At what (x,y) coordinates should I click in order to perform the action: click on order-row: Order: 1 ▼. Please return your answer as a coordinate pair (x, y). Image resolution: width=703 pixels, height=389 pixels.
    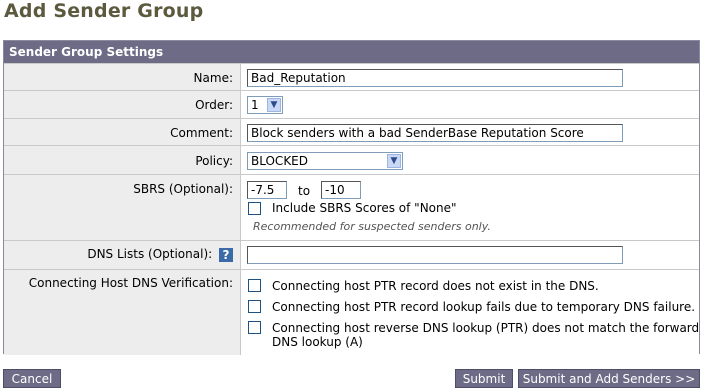
    Looking at the image, I should click on (351, 104).